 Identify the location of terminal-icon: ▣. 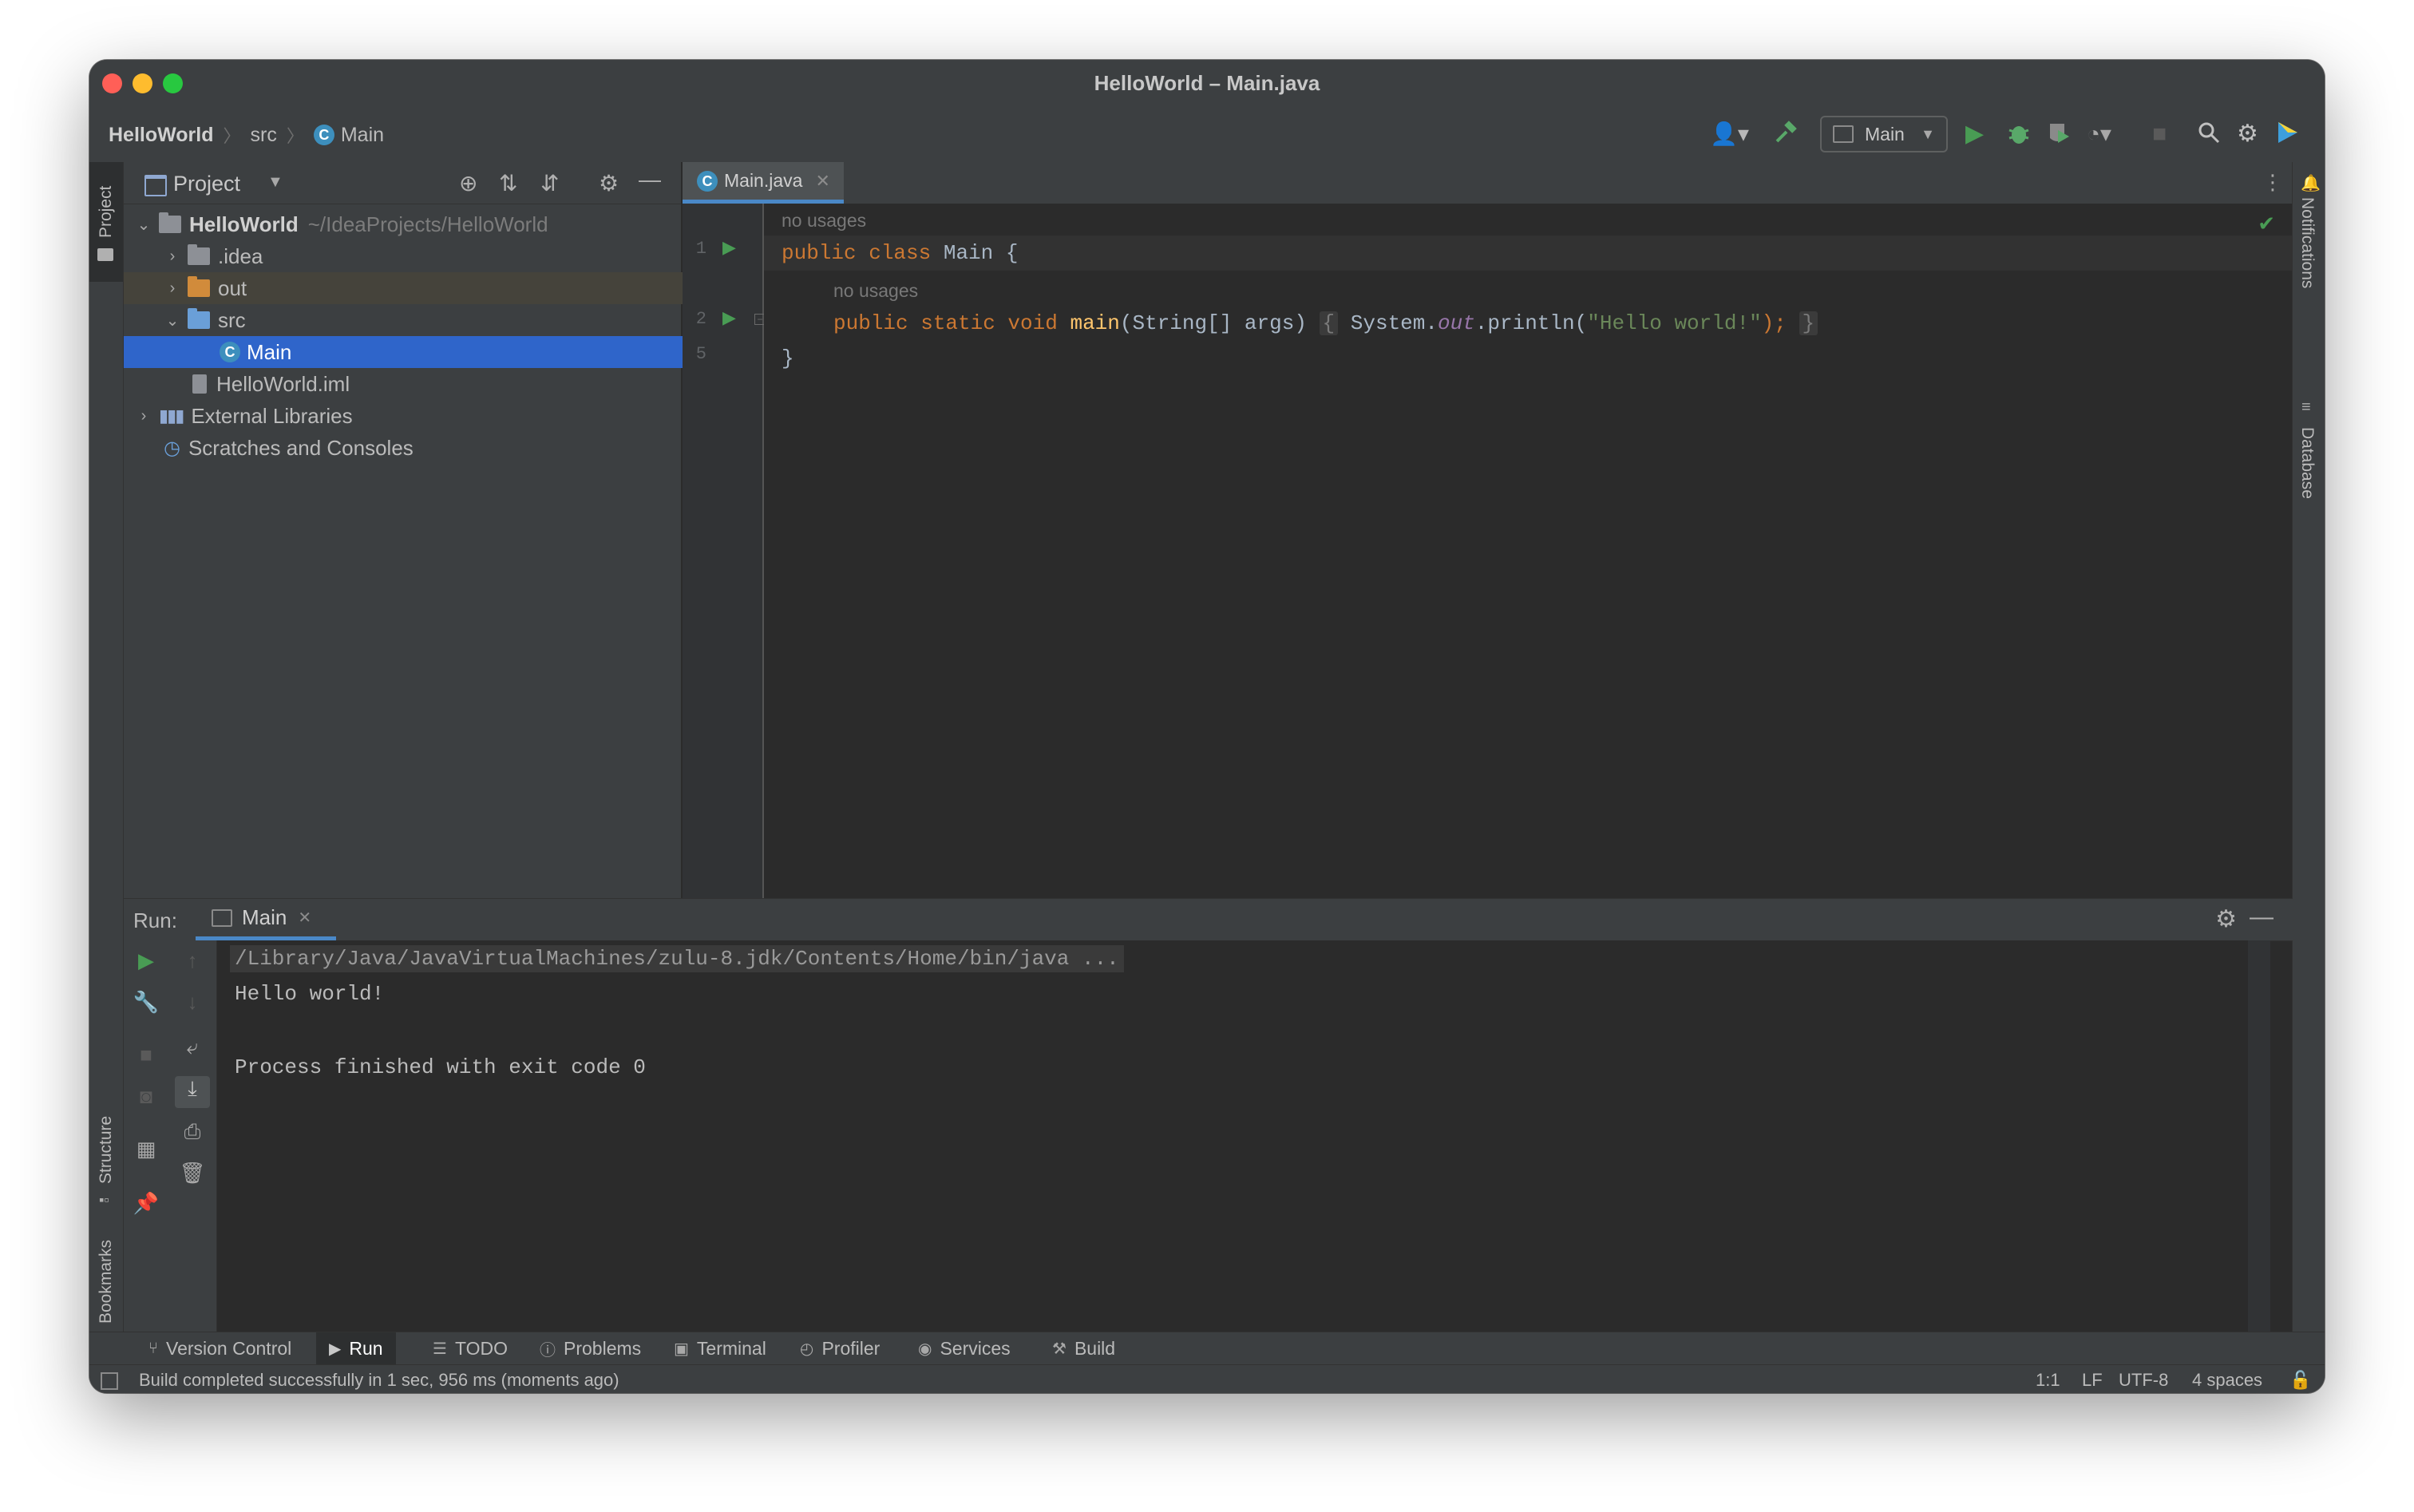
(681, 1349).